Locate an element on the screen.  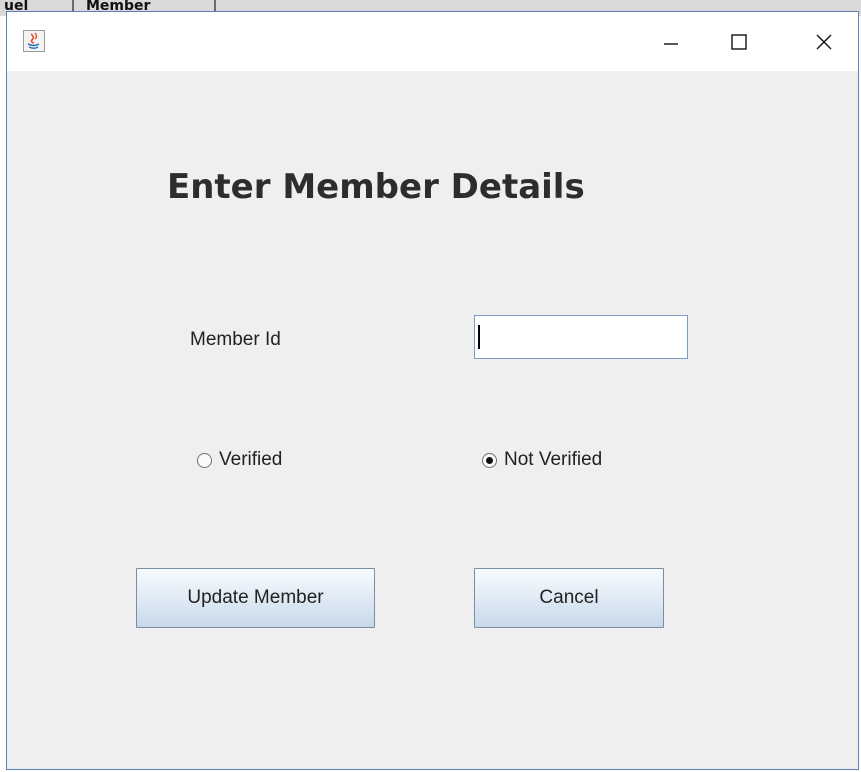
radio-not-verified: Not Verified is located at coordinates (542, 460).